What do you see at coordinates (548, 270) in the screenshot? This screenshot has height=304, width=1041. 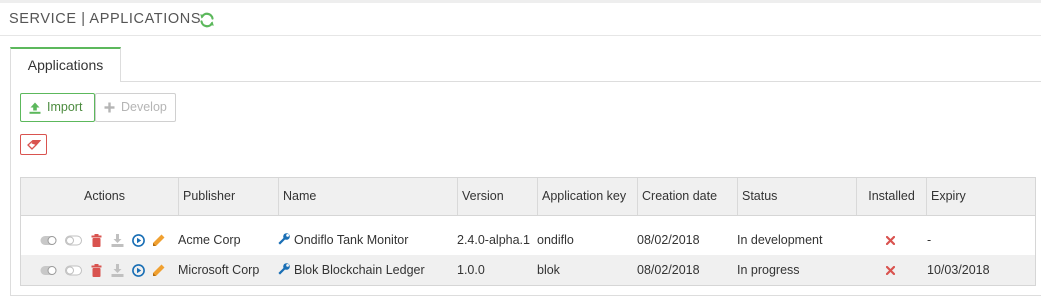 I see `key-cell: blok` at bounding box center [548, 270].